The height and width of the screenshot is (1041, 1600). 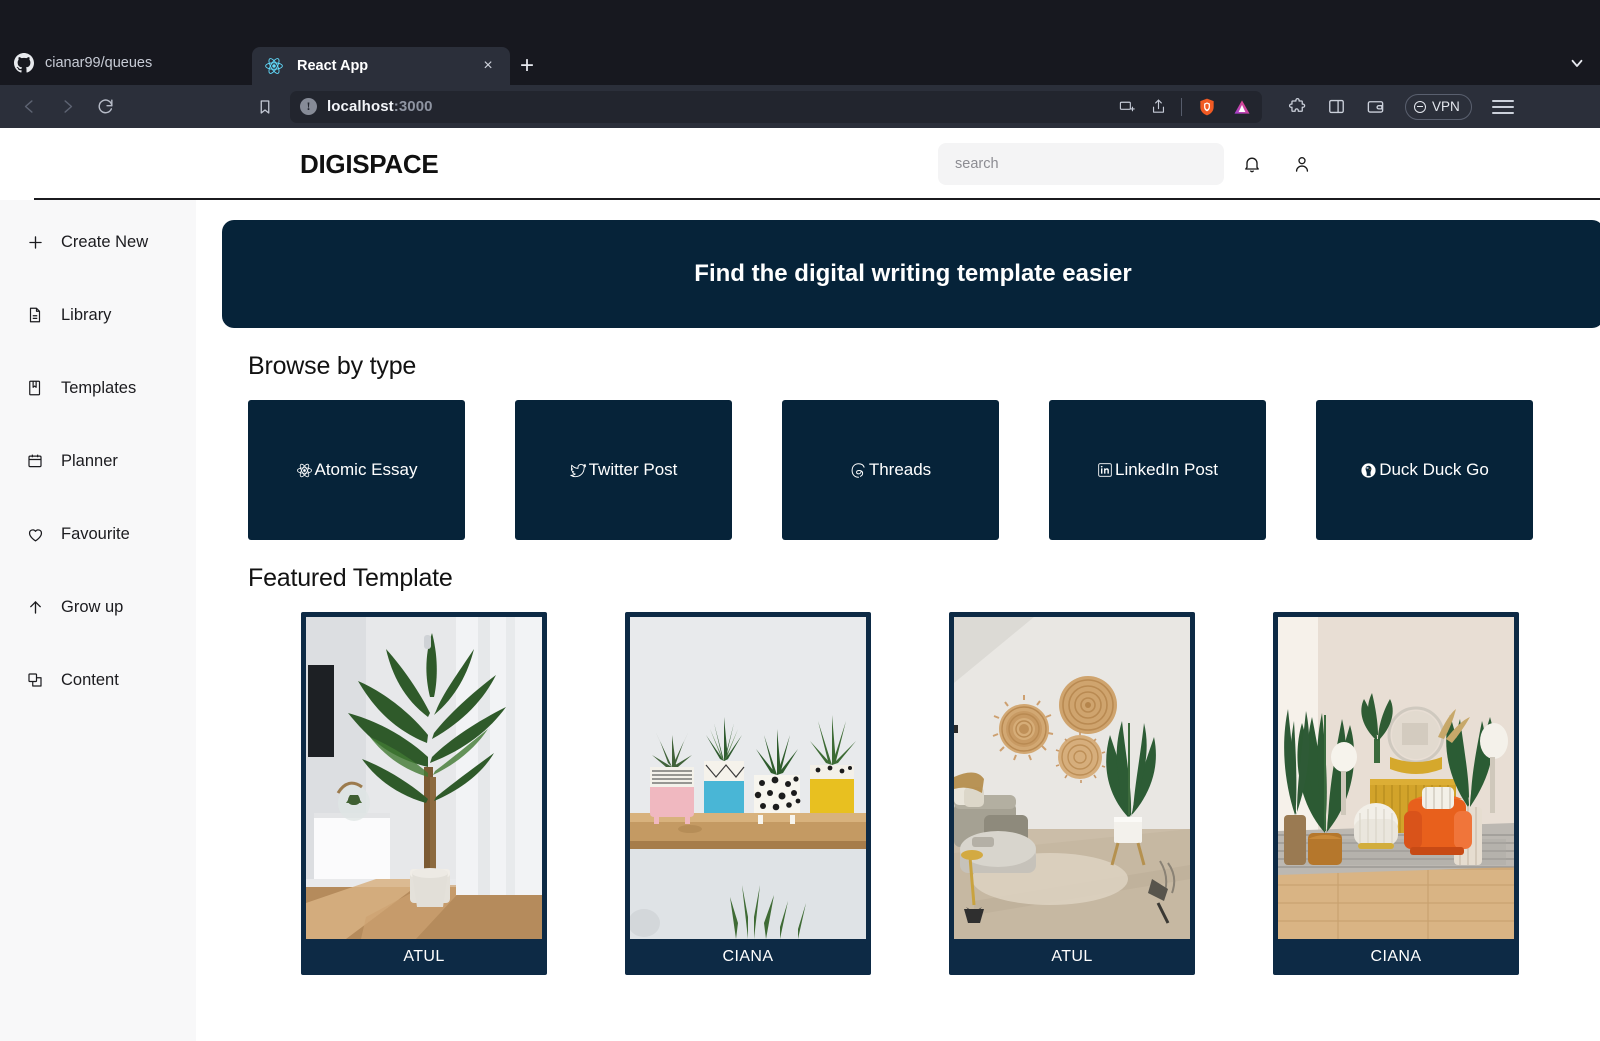 I want to click on file-icon, so click(x=35, y=315).